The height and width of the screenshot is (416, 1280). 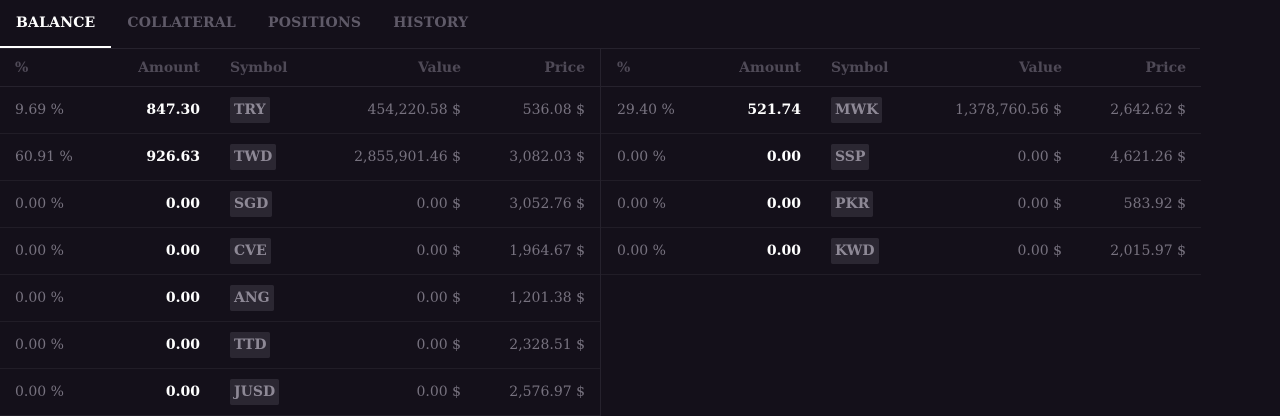 I want to click on price-cell: 2,642.62 $, so click(x=1148, y=110).